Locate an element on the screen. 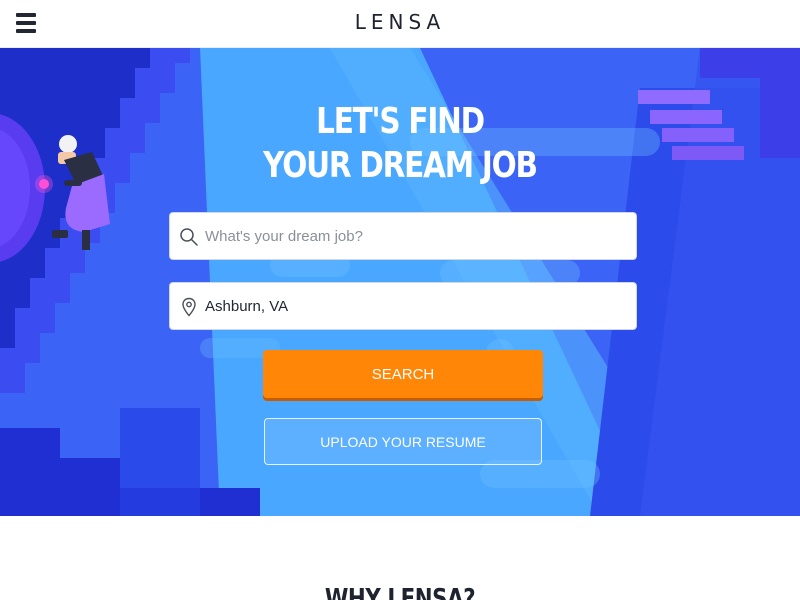  job-search-input is located at coordinates (415, 236).